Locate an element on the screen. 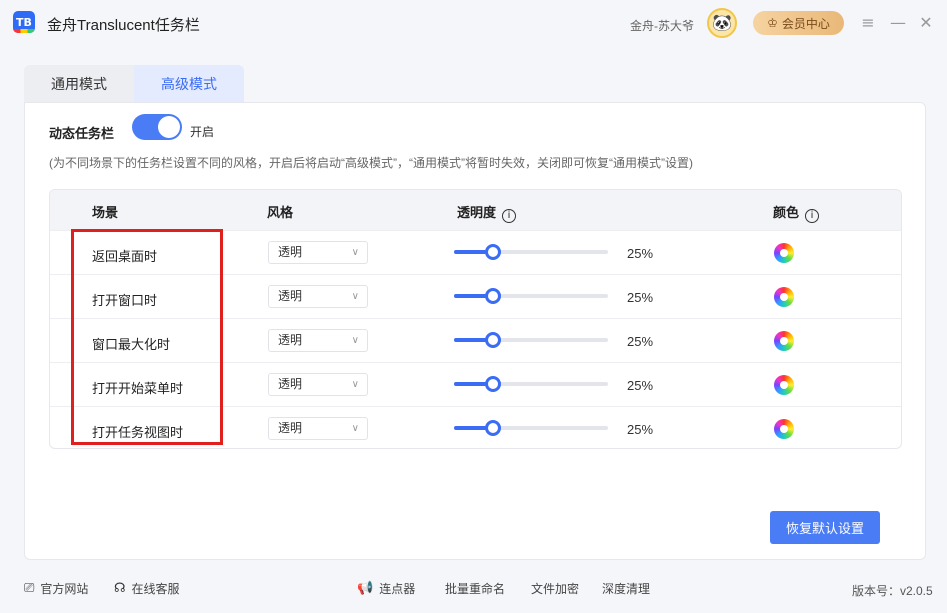  scene-label: 打开任务视图时 is located at coordinates (138, 432).